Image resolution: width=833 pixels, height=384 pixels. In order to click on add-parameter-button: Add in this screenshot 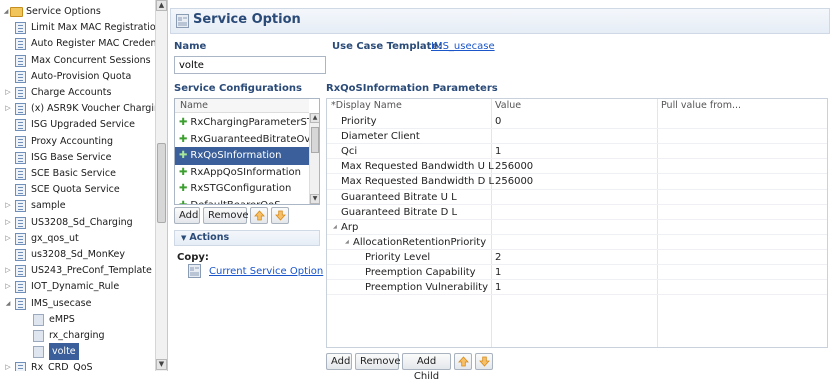, I will do `click(339, 361)`.